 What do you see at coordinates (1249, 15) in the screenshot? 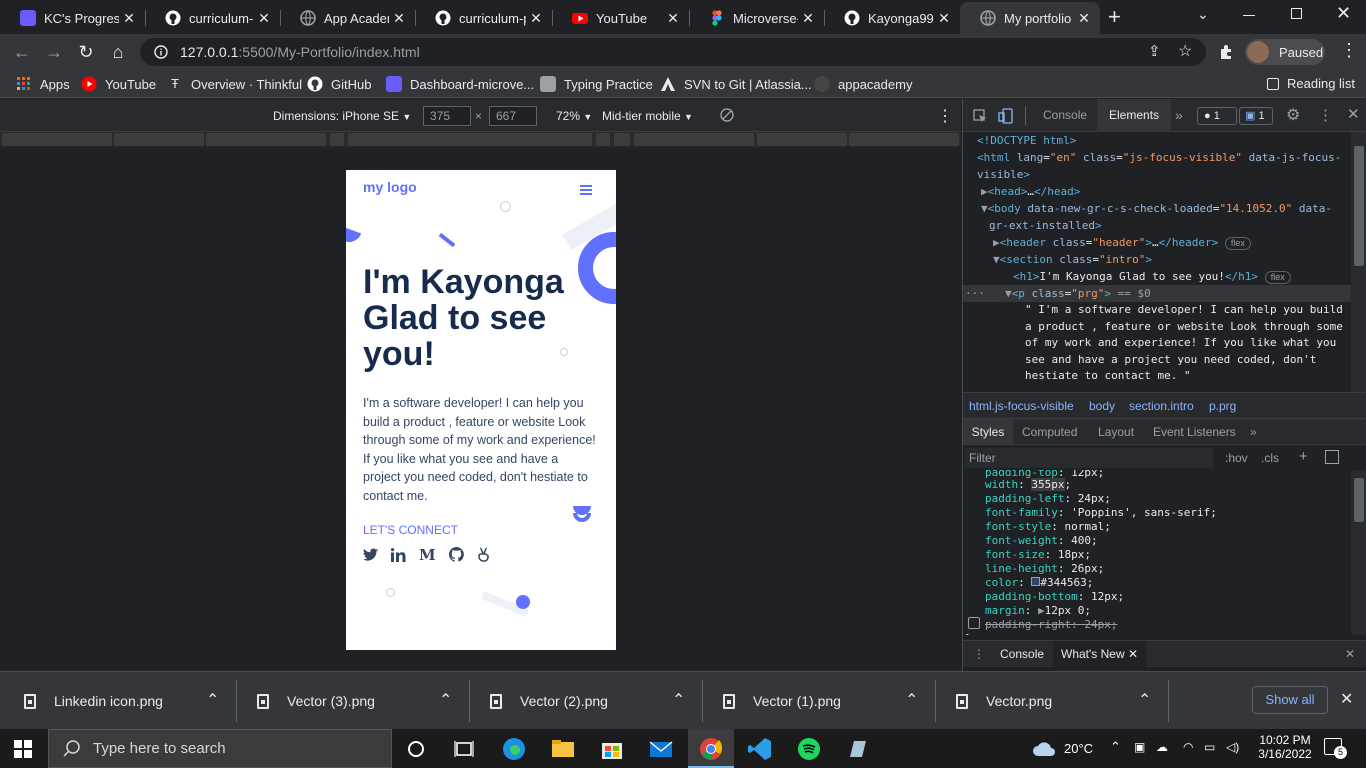
I see `minimize-button` at bounding box center [1249, 15].